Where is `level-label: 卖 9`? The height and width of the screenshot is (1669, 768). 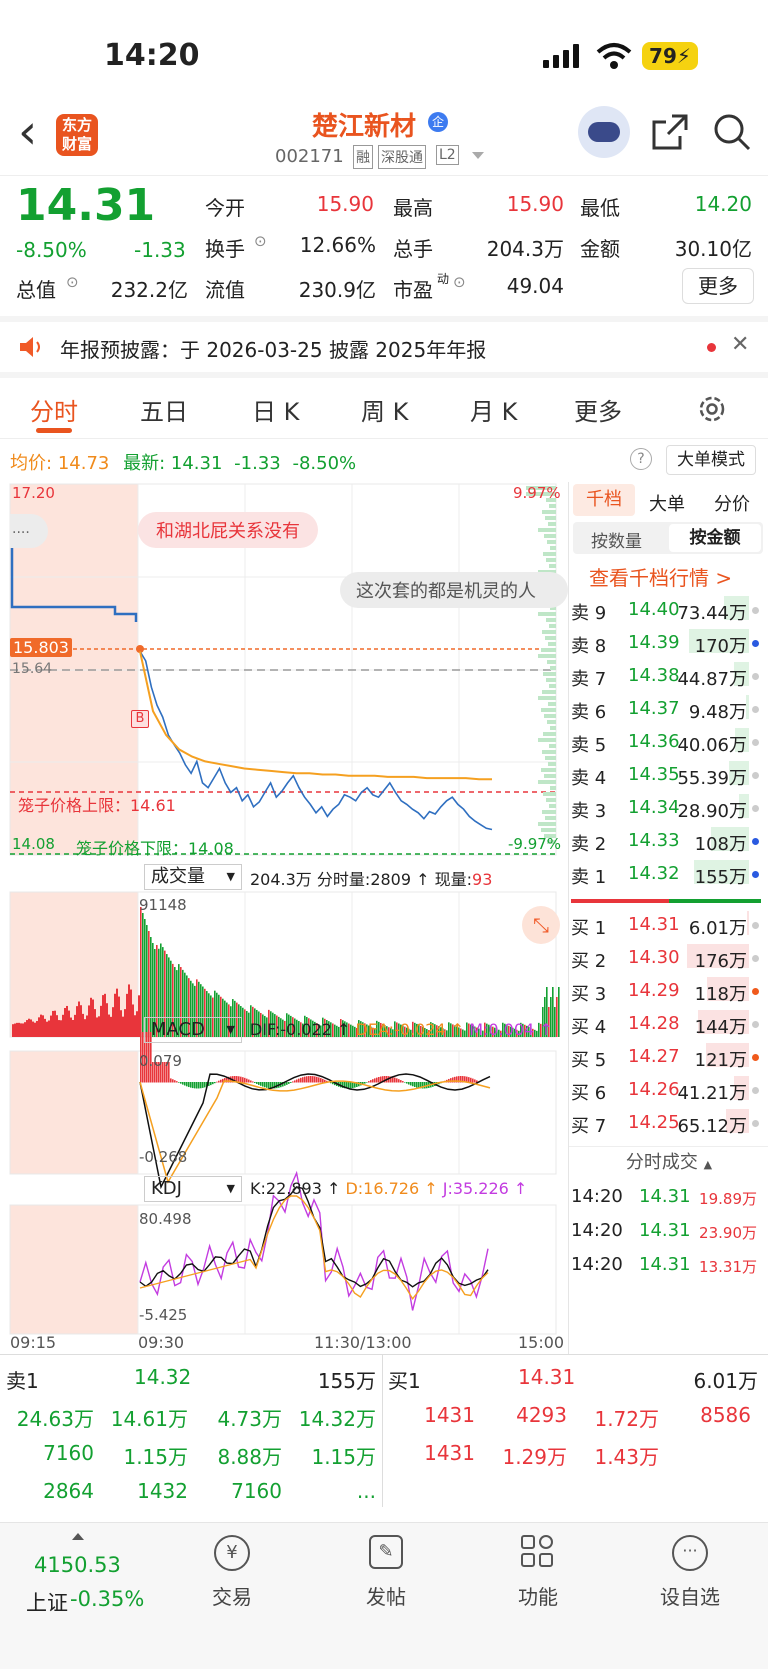
level-label: 卖 9 is located at coordinates (589, 613).